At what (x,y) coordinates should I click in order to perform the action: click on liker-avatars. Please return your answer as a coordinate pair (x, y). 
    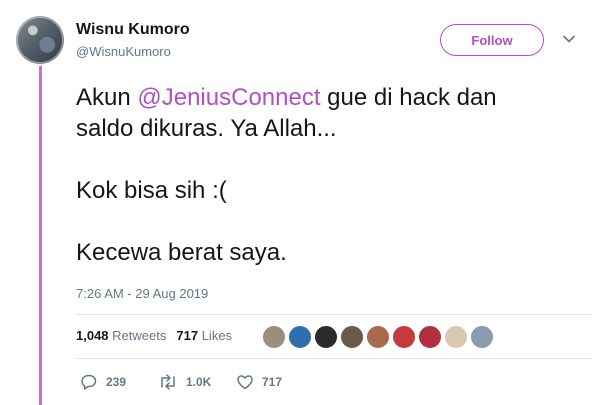
    Looking at the image, I should click on (378, 337).